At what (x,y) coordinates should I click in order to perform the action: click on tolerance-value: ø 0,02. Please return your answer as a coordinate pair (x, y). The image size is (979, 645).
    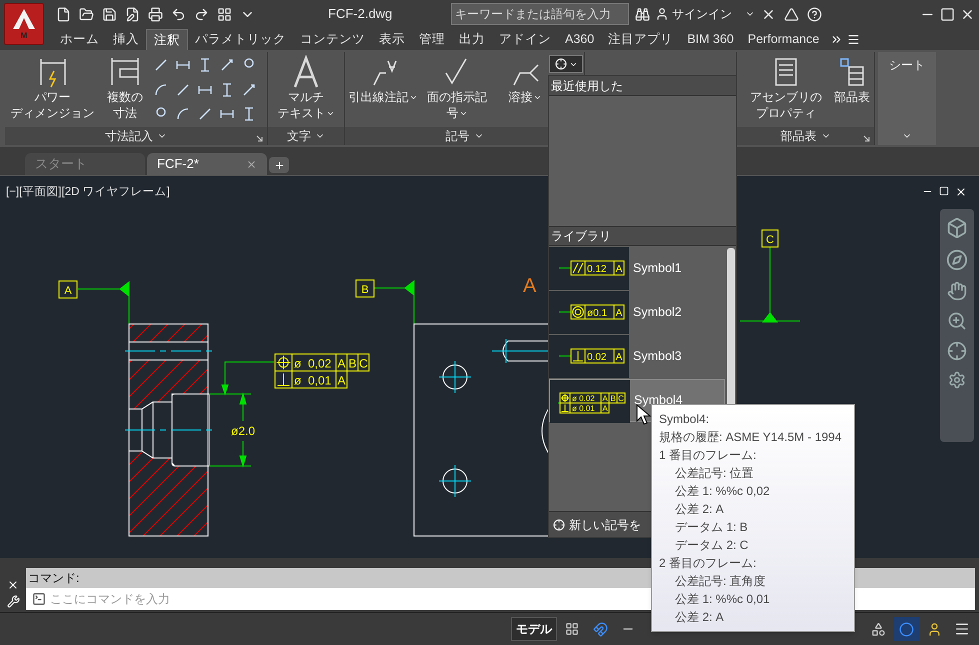
    Looking at the image, I should click on (313, 363).